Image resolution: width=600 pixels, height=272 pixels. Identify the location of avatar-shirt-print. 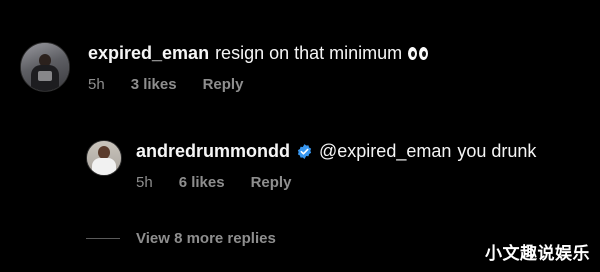
(45, 76).